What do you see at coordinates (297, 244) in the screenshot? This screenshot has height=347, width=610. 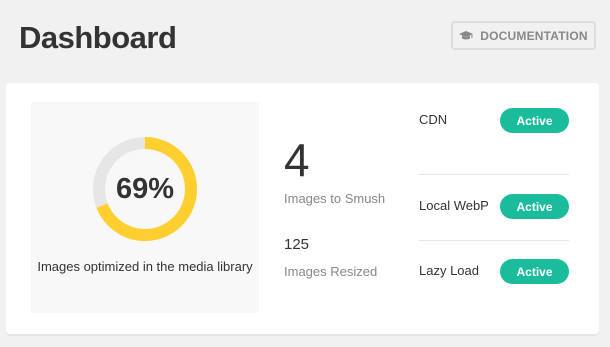 I see `images-resized-count: 125` at bounding box center [297, 244].